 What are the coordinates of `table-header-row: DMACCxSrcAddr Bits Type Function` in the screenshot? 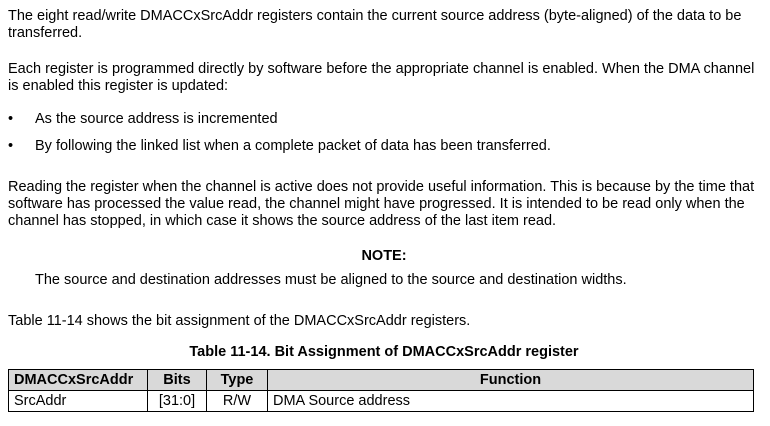 It's located at (381, 380).